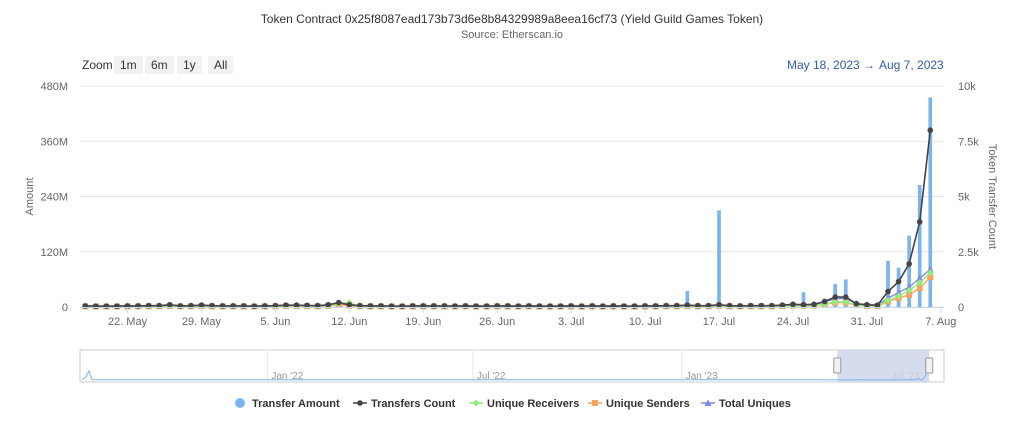 Image resolution: width=1024 pixels, height=427 pixels. I want to click on legend-item-transfers-count: Transfers Count, so click(404, 404).